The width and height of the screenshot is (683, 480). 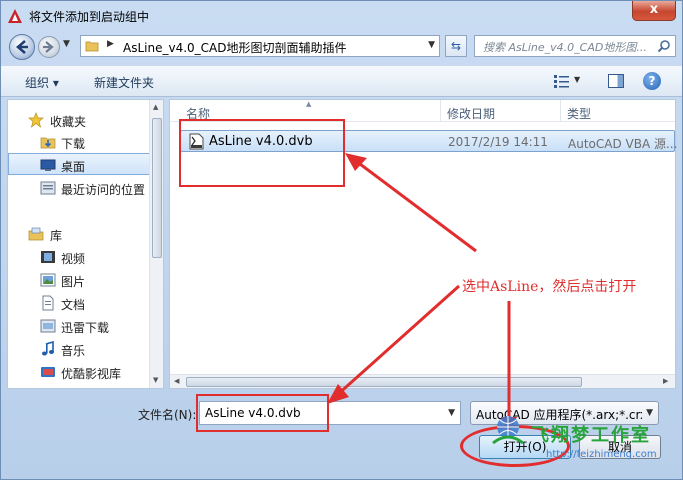 I want to click on view-dropdown-icon: ▼, so click(x=577, y=79).